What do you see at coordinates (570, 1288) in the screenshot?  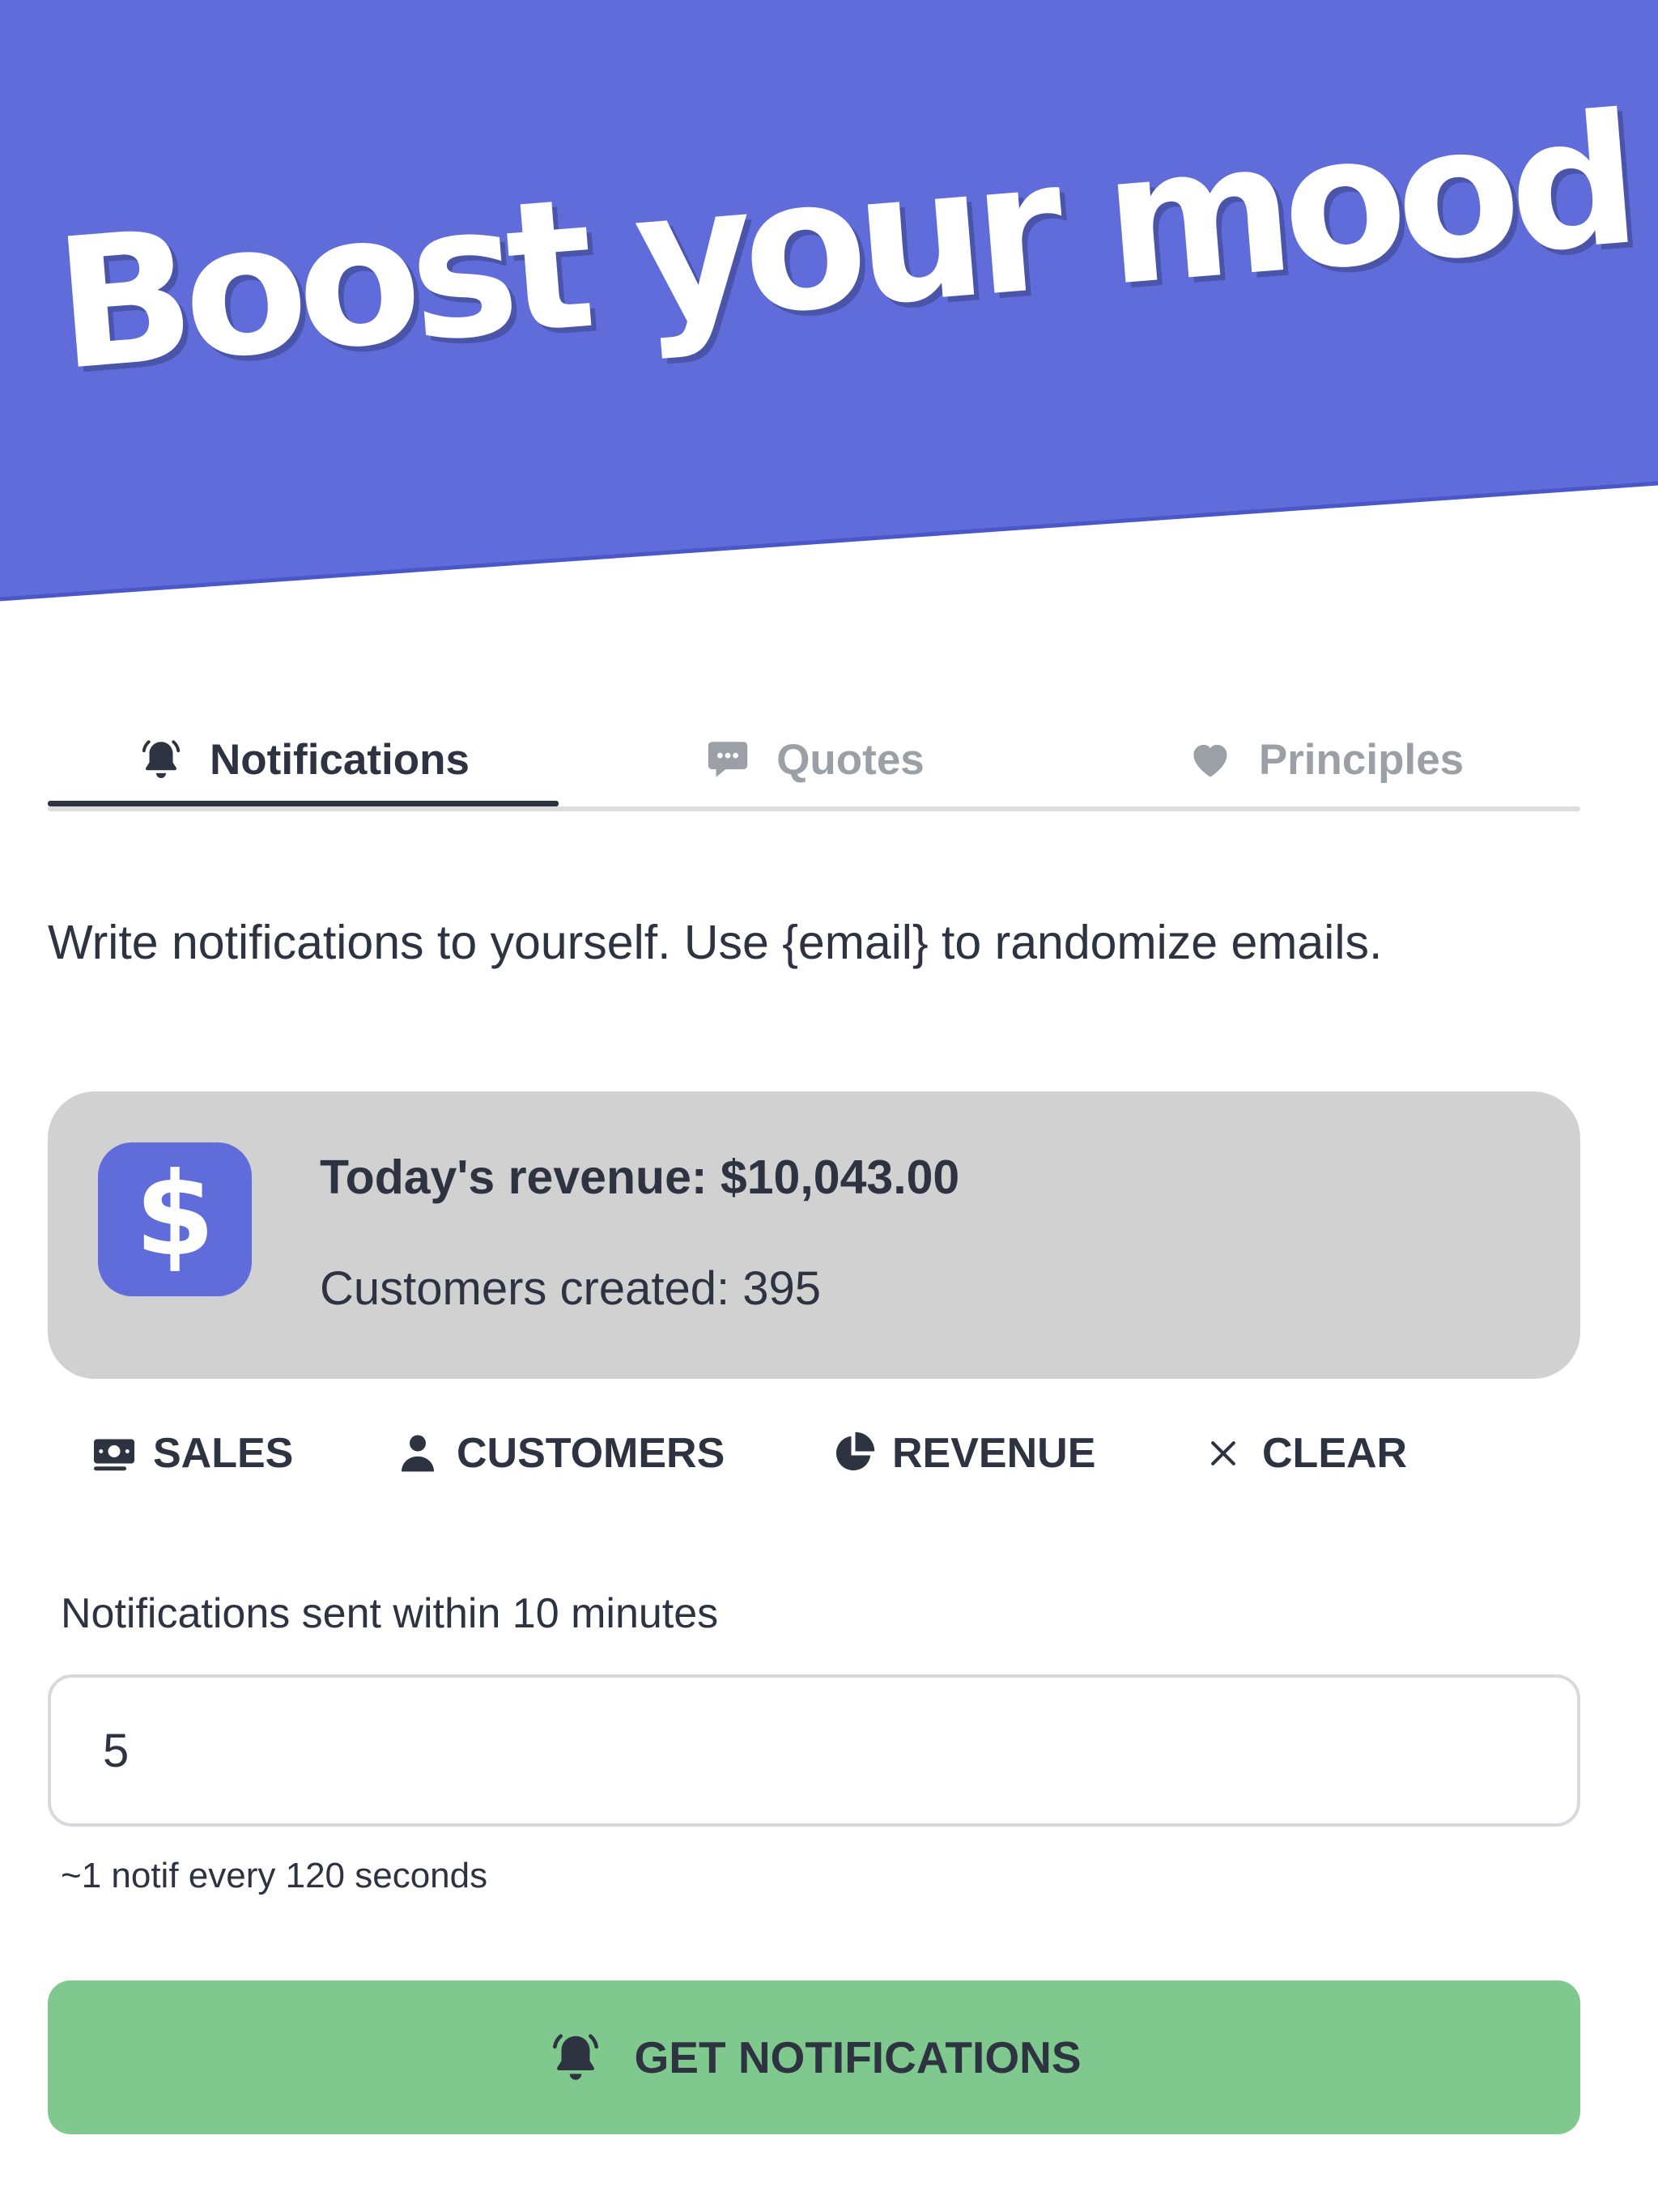 I see `notification-subtitle: Customers created: 395` at bounding box center [570, 1288].